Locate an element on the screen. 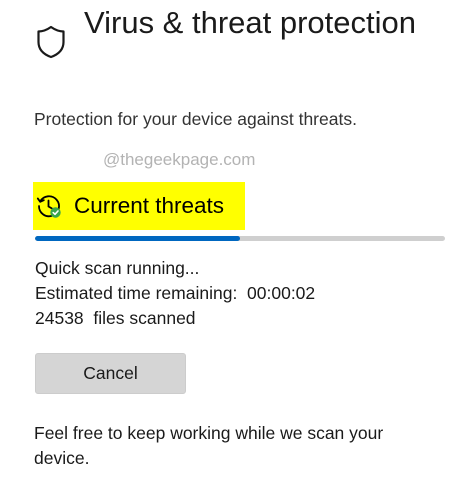  current-threats-header: Current threats is located at coordinates (139, 206).